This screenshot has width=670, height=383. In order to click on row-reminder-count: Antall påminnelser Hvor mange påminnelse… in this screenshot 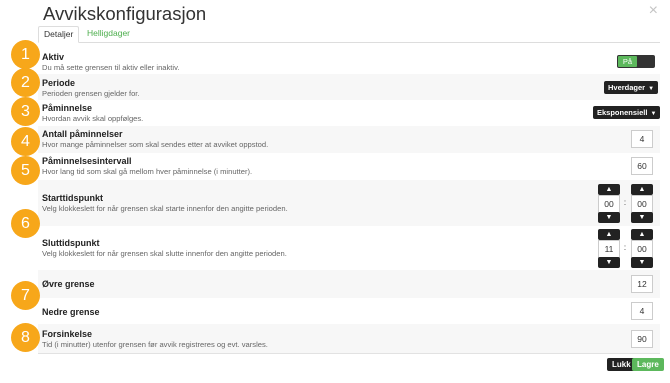, I will do `click(349, 139)`.